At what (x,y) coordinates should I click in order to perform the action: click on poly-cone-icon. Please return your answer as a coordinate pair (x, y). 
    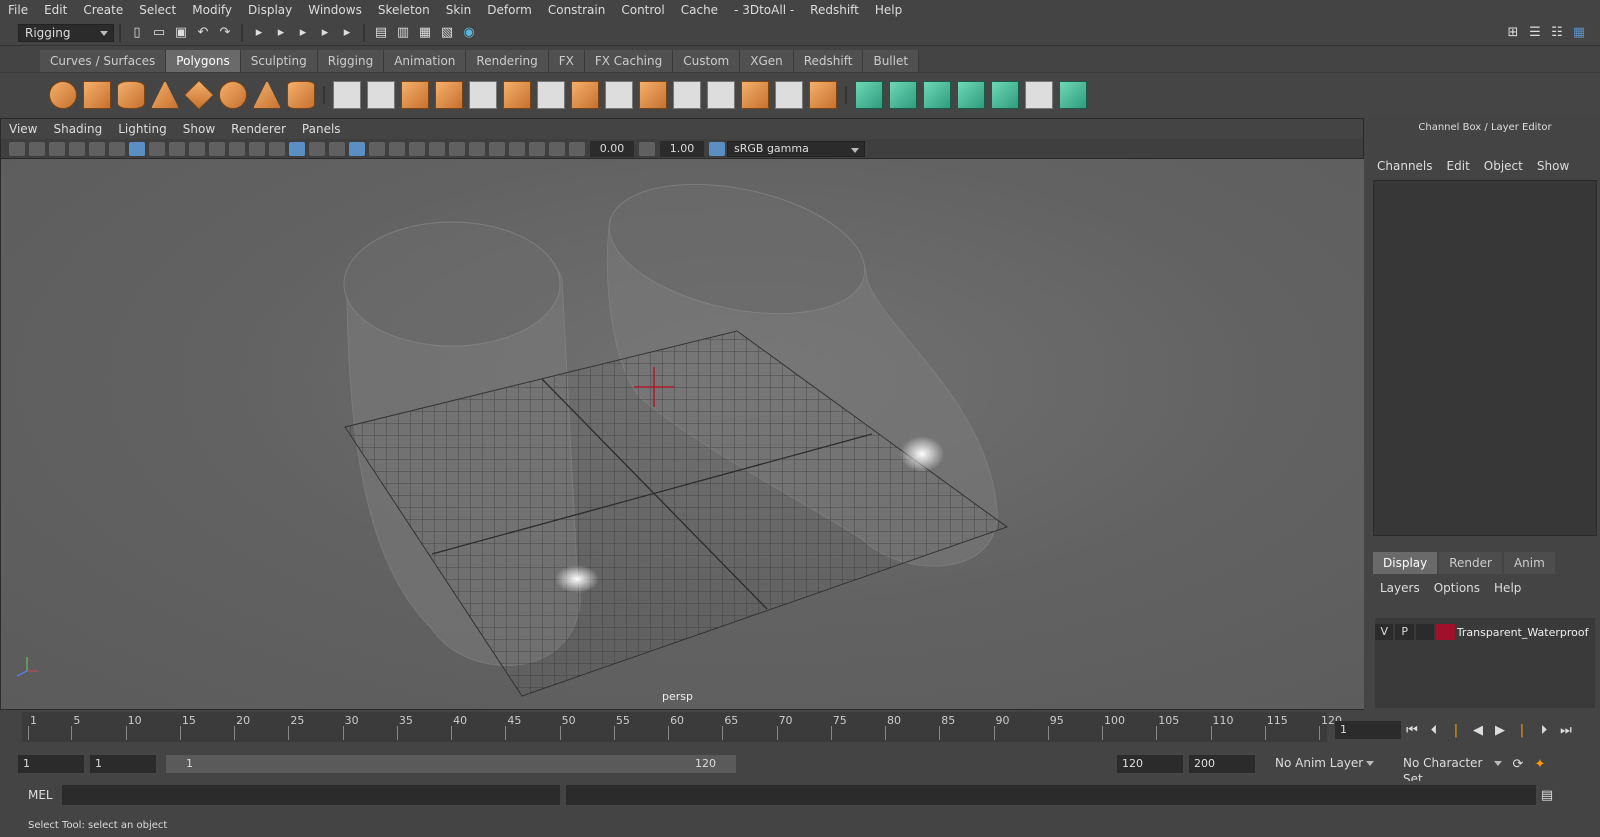
    Looking at the image, I should click on (165, 94).